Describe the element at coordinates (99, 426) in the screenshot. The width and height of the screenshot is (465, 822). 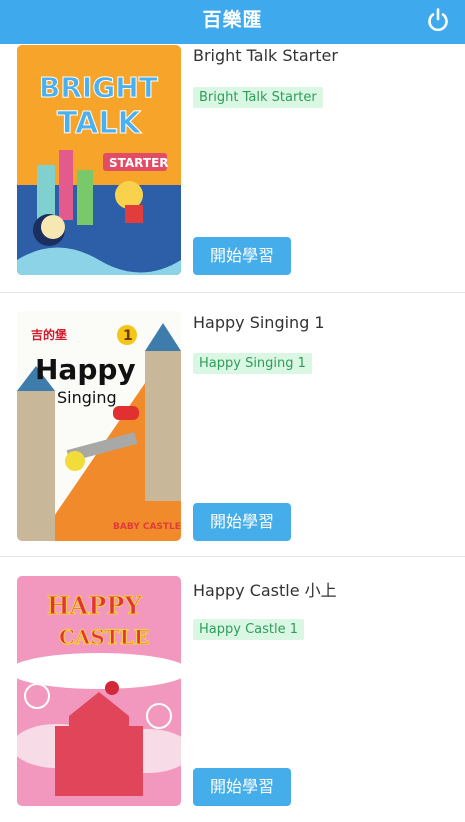
I see `course-cover-image: 吉的堡 1 Happy Singing BABY CASTLE` at that location.